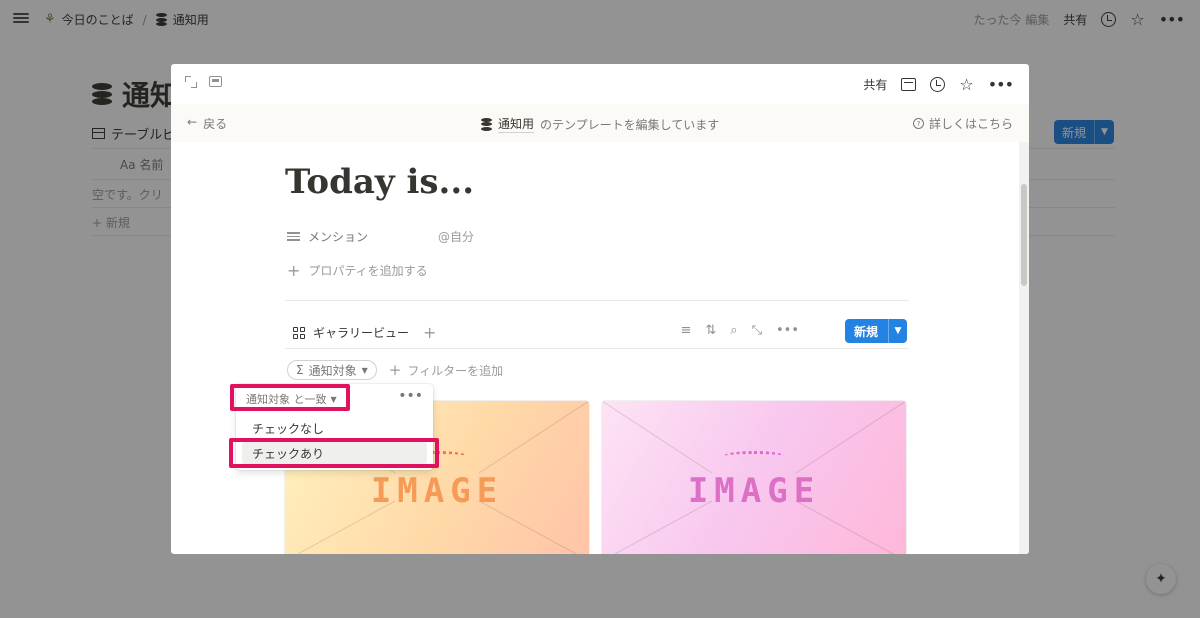 This screenshot has height=618, width=1200. What do you see at coordinates (215, 124) in the screenshot?
I see `back-label: 戻る` at bounding box center [215, 124].